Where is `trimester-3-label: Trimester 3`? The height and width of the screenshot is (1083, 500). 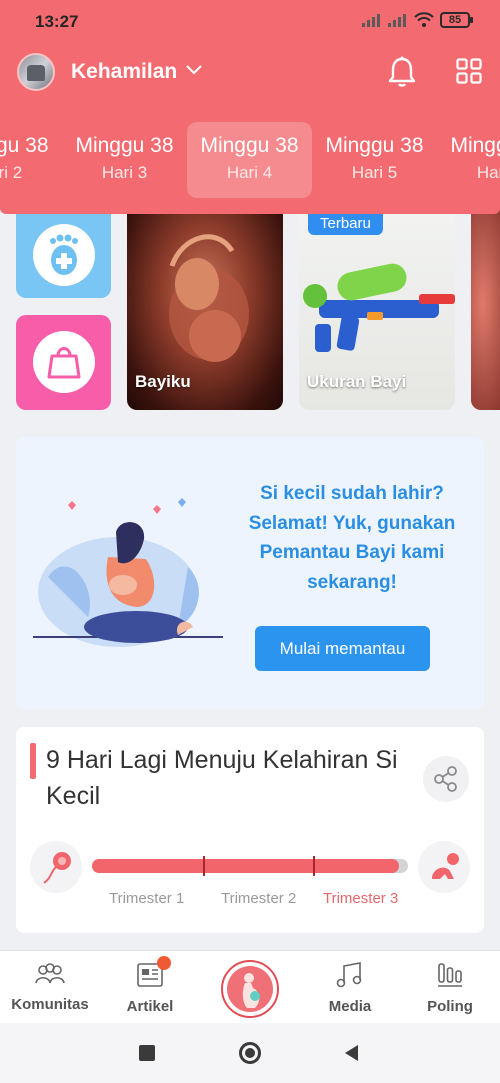
trimester-3-label: Trimester 3 is located at coordinates (361, 898).